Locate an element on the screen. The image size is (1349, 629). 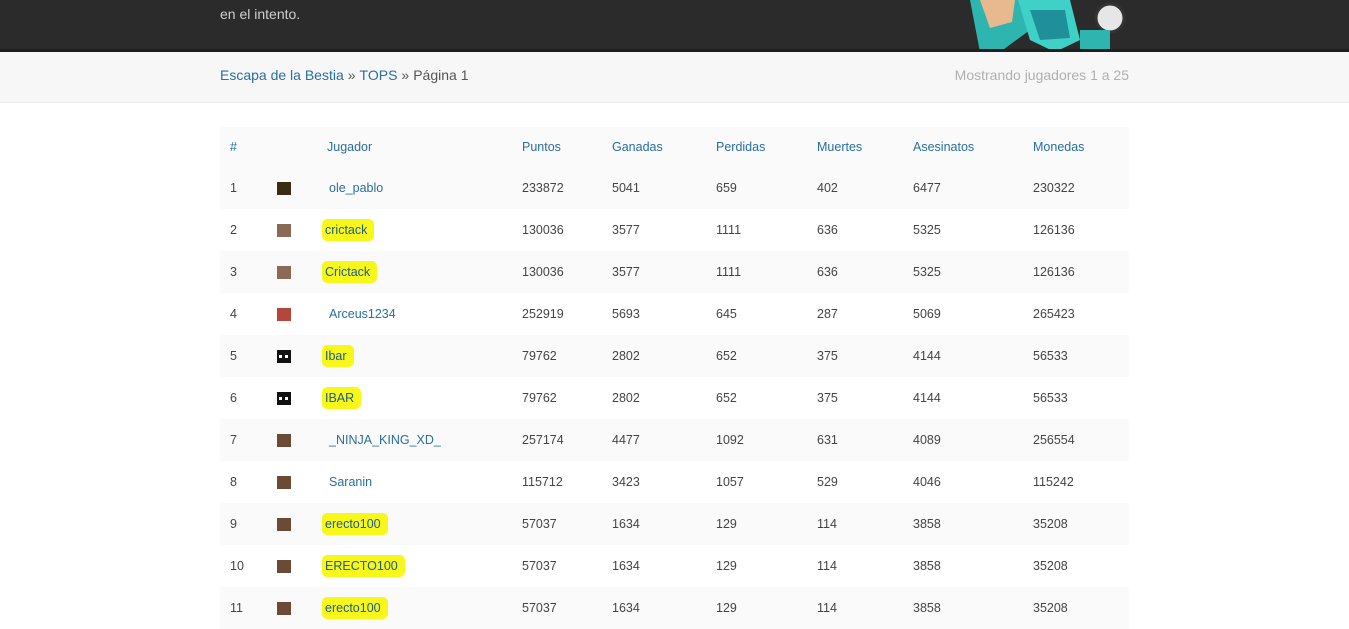
table-row: 1 ole_pablo 233872 5041 659 402 6477 230322 is located at coordinates (674, 188).